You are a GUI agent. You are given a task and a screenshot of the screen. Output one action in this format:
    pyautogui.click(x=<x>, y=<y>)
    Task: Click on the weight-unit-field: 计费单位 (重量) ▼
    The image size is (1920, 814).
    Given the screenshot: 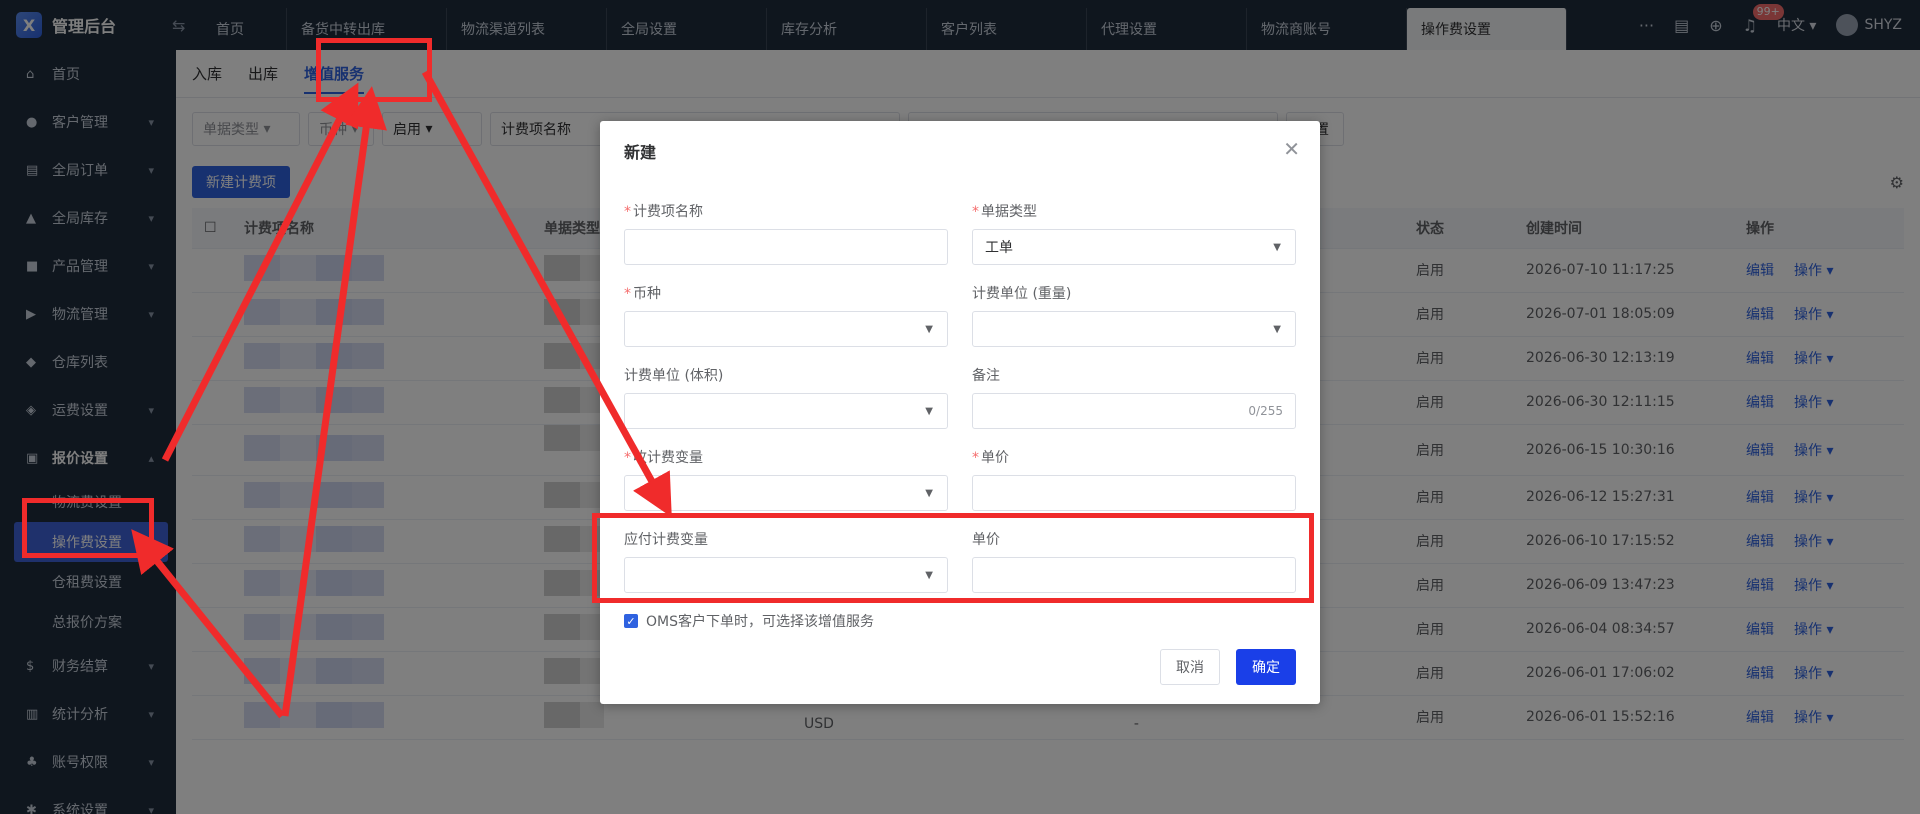 What is the action you would take?
    pyautogui.click(x=1134, y=315)
    